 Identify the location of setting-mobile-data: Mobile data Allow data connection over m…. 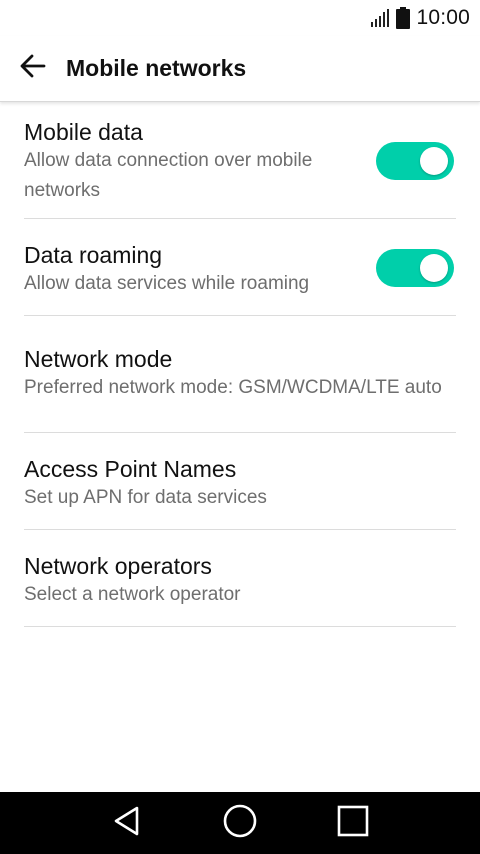
(240, 161).